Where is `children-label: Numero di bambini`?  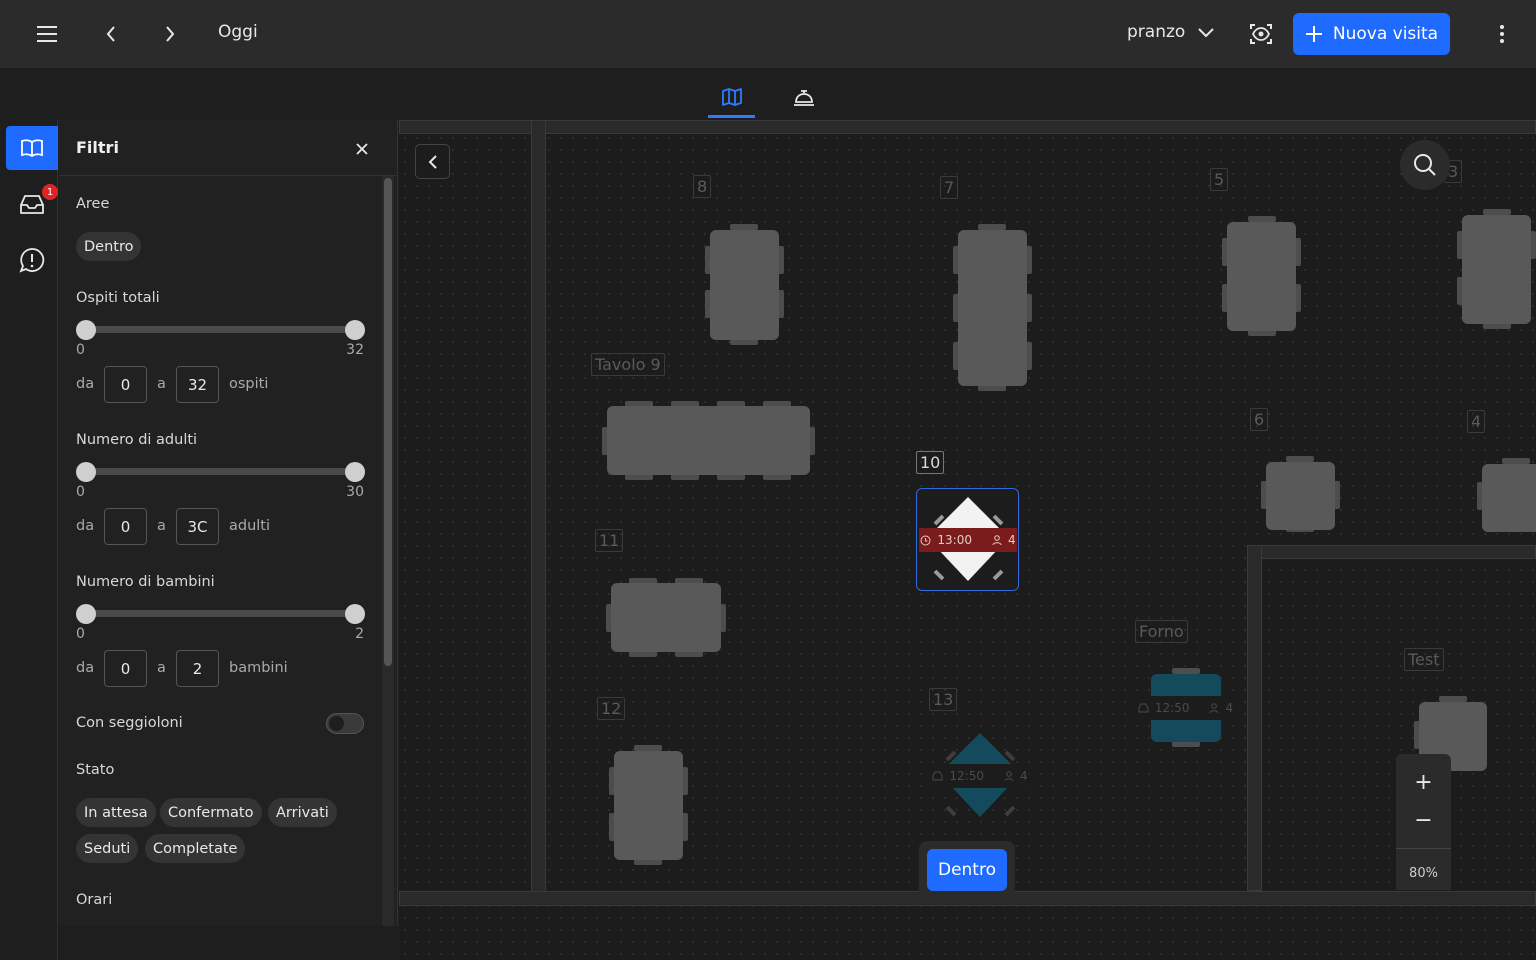
children-label: Numero di bambini is located at coordinates (145, 582).